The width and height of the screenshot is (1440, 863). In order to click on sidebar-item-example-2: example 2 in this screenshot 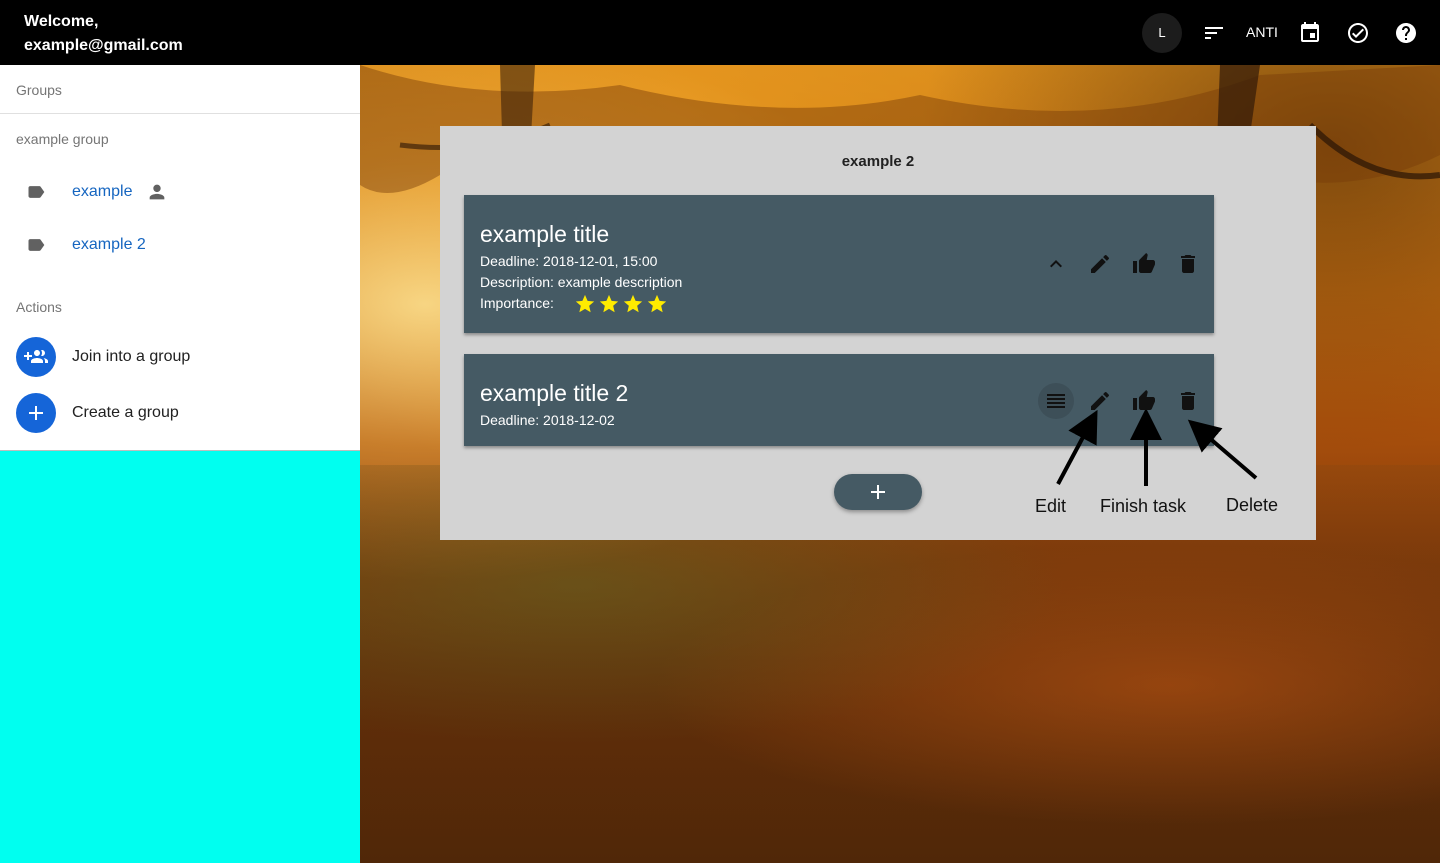, I will do `click(180, 245)`.